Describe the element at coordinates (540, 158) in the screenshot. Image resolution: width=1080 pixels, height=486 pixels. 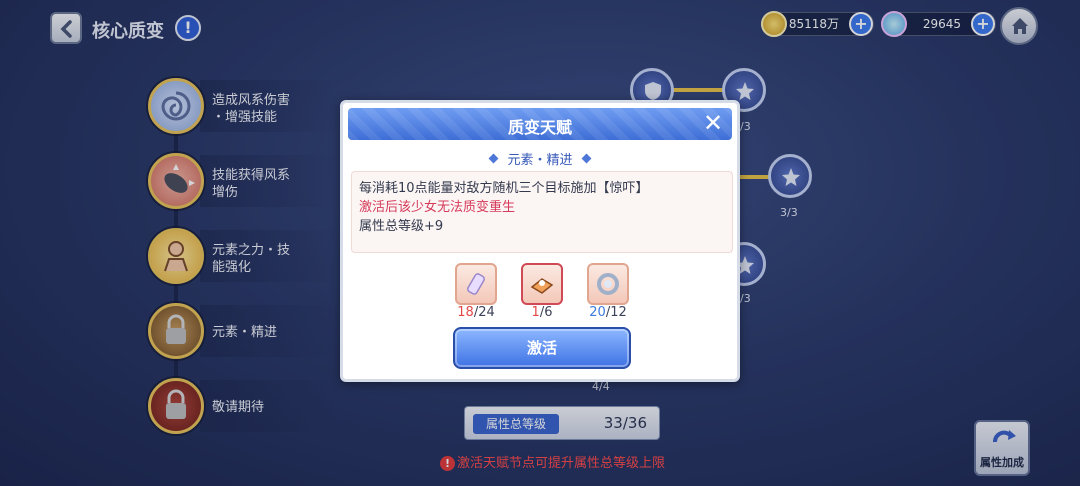
I see `talent-name: 元素・精进` at that location.